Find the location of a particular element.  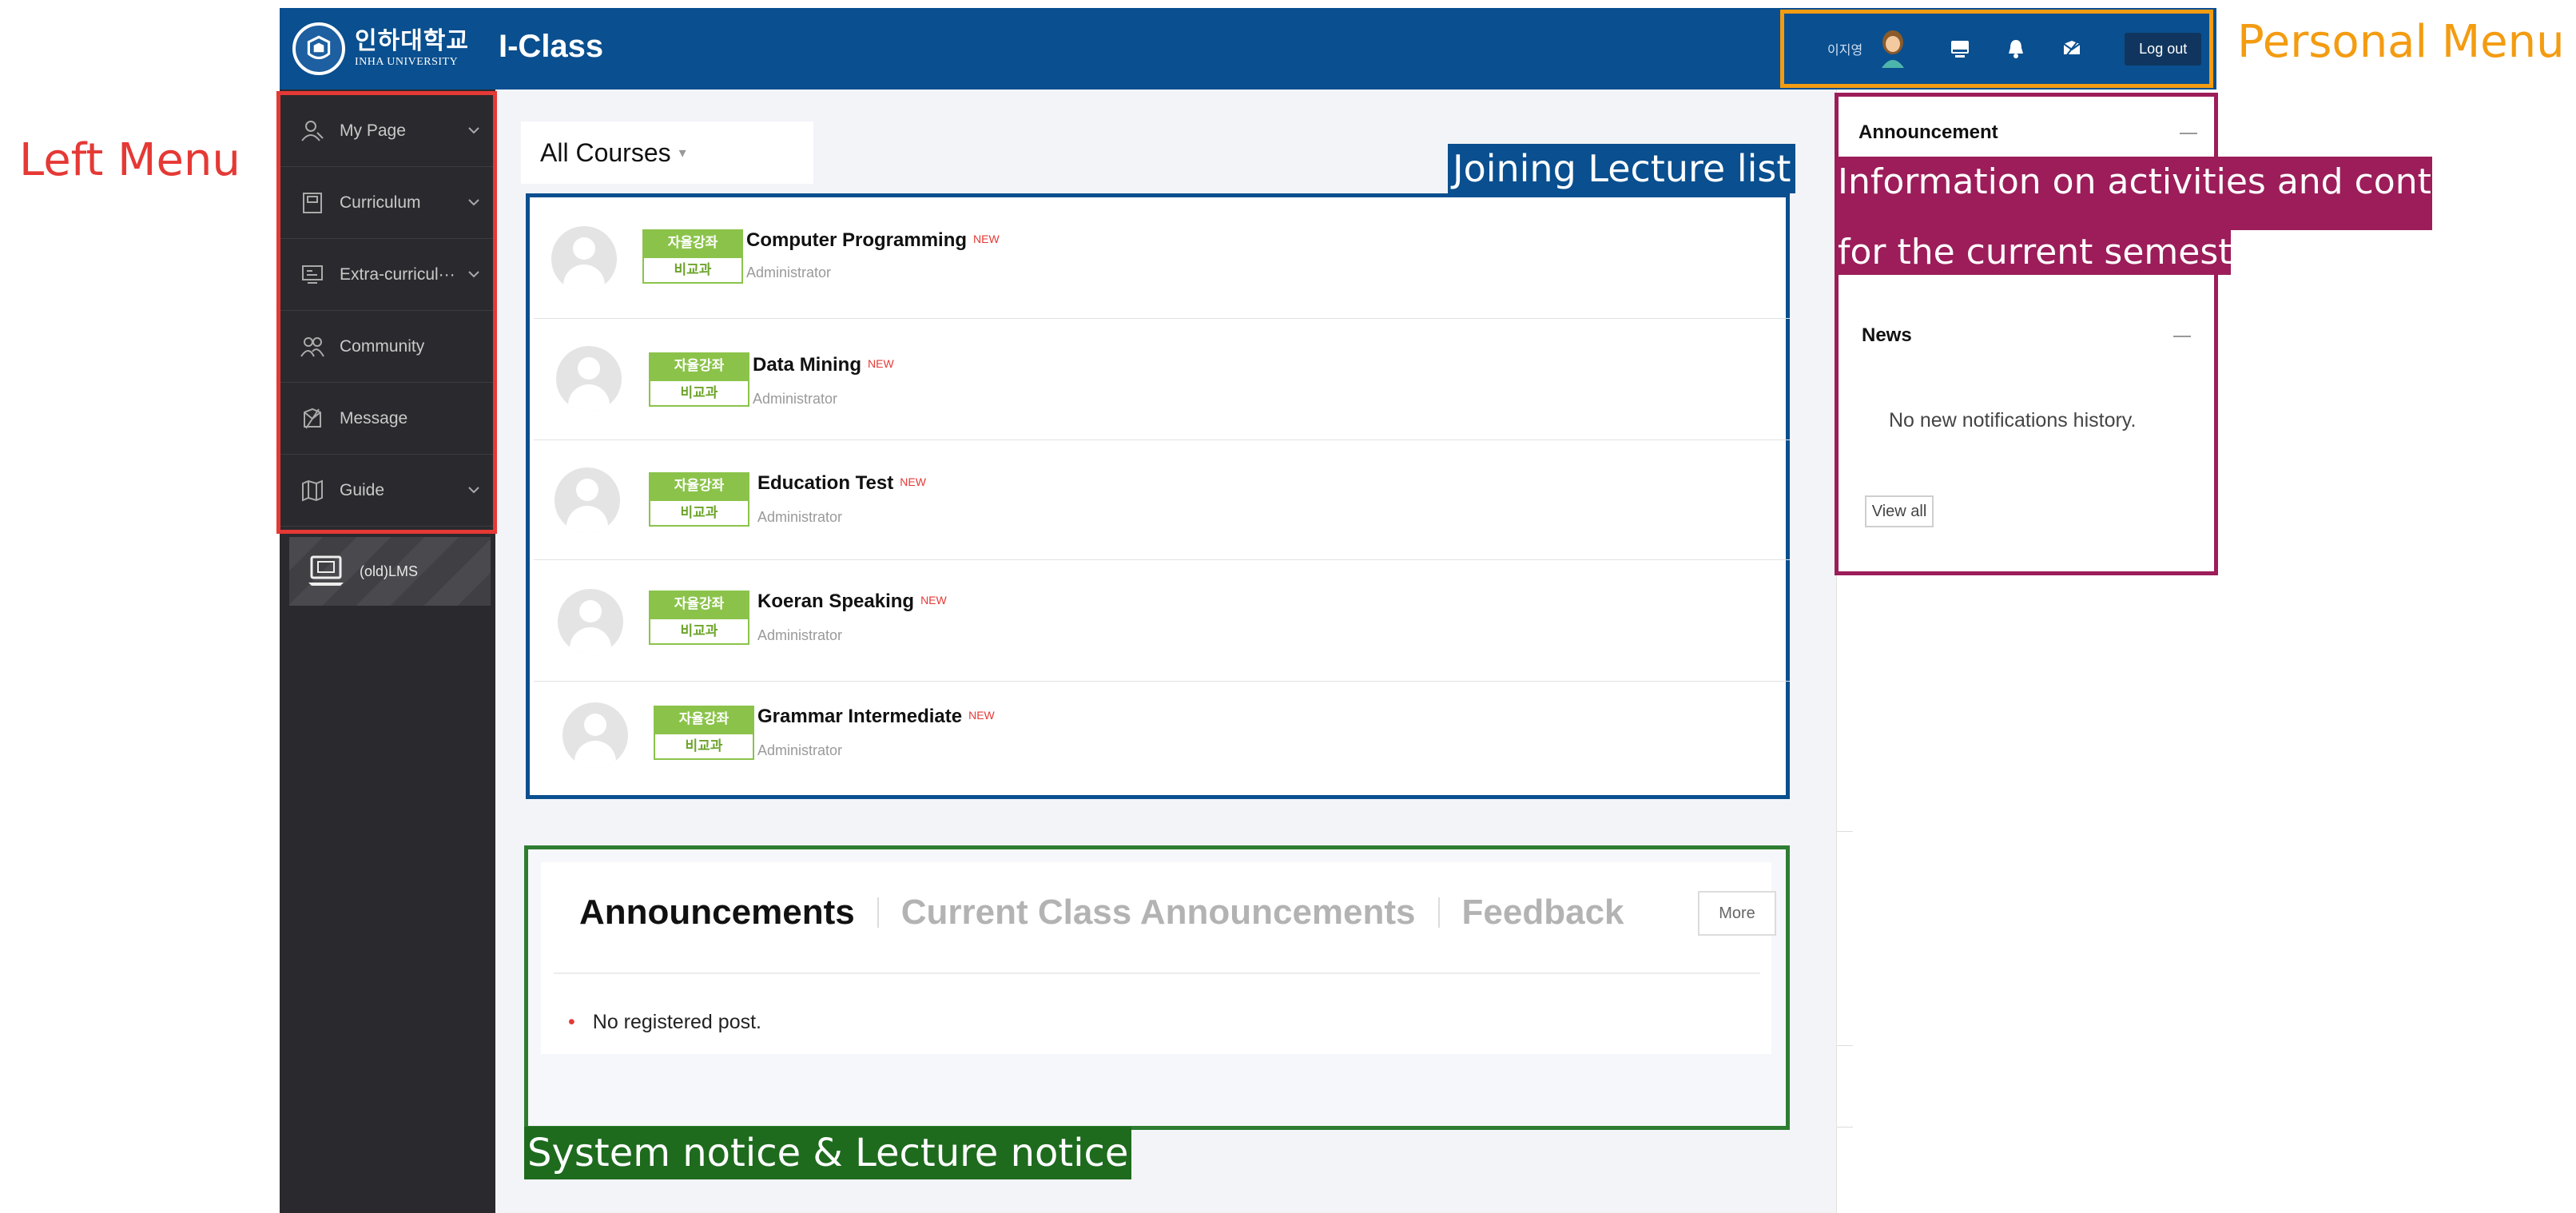

course-filter-label: All Courses is located at coordinates (605, 152).